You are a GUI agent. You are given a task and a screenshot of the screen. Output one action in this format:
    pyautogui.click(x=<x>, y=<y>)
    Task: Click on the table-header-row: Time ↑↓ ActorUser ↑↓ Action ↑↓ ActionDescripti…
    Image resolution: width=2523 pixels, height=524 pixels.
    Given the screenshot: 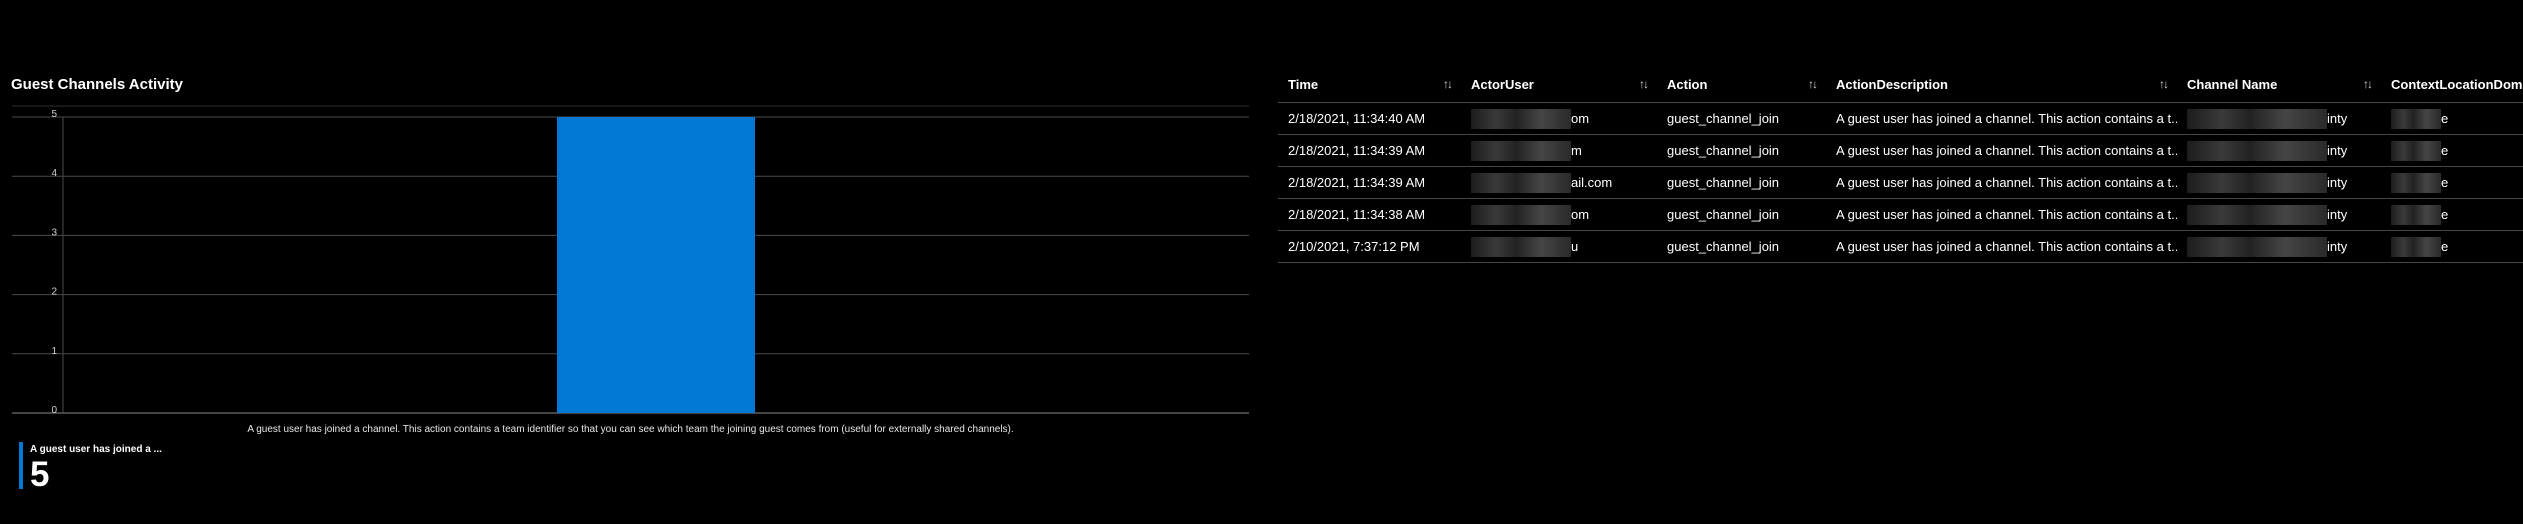 What is the action you would take?
    pyautogui.click(x=1900, y=84)
    